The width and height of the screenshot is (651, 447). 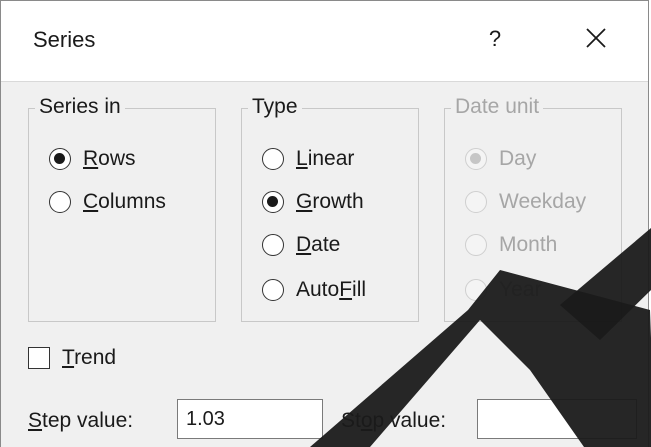 What do you see at coordinates (81, 420) in the screenshot?
I see `step-value-label: Step value:` at bounding box center [81, 420].